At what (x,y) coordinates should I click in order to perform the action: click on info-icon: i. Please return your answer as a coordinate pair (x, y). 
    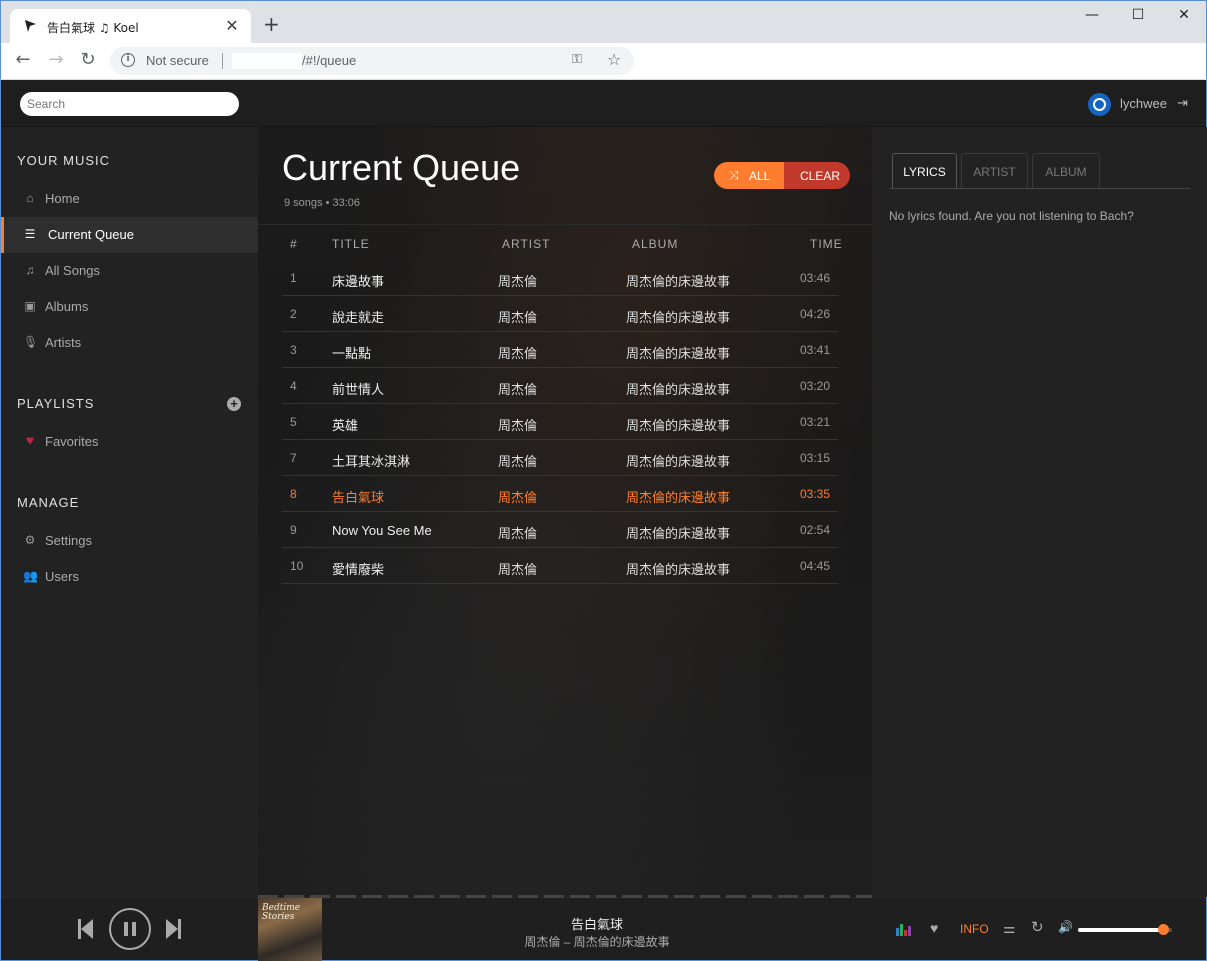
    Looking at the image, I should click on (128, 60).